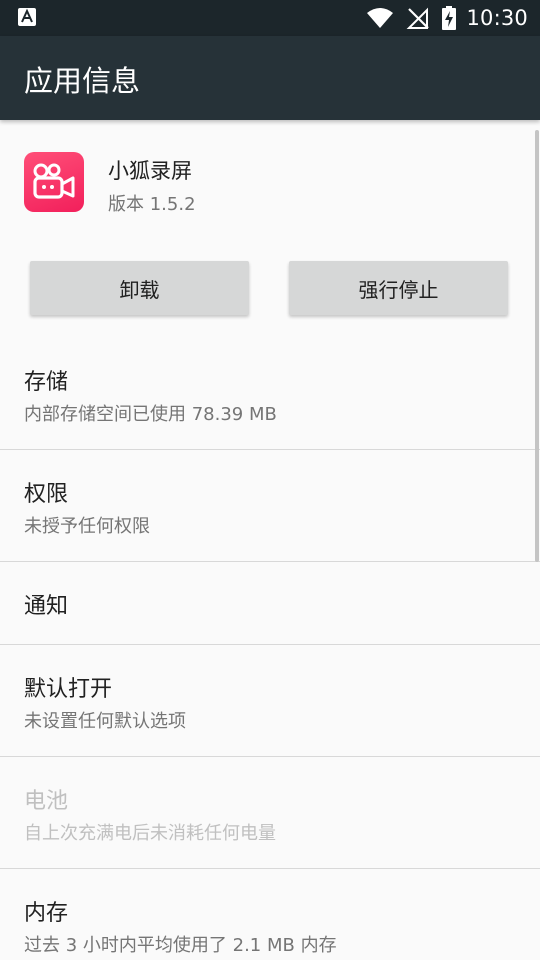 This screenshot has width=540, height=960. I want to click on app-bar: 应用信息, so click(270, 78).